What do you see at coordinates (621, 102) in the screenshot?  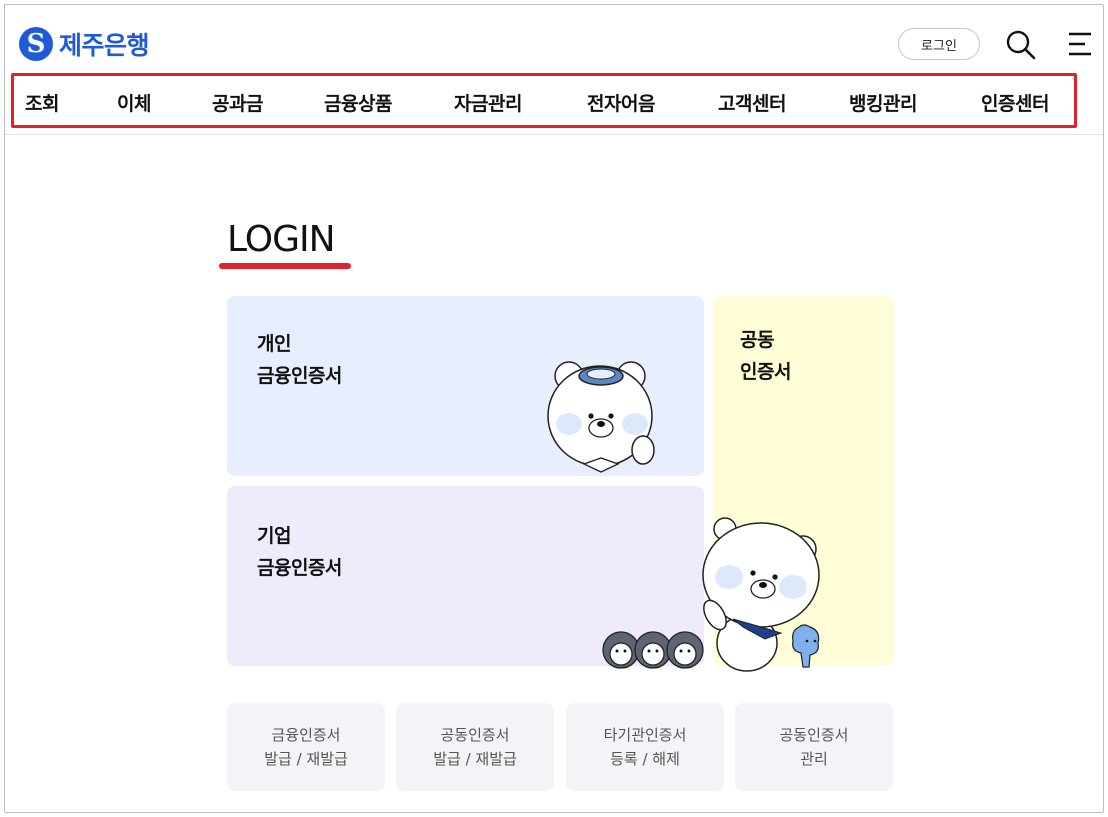 I see `nav-item-electronic-bill: 전자어음` at bounding box center [621, 102].